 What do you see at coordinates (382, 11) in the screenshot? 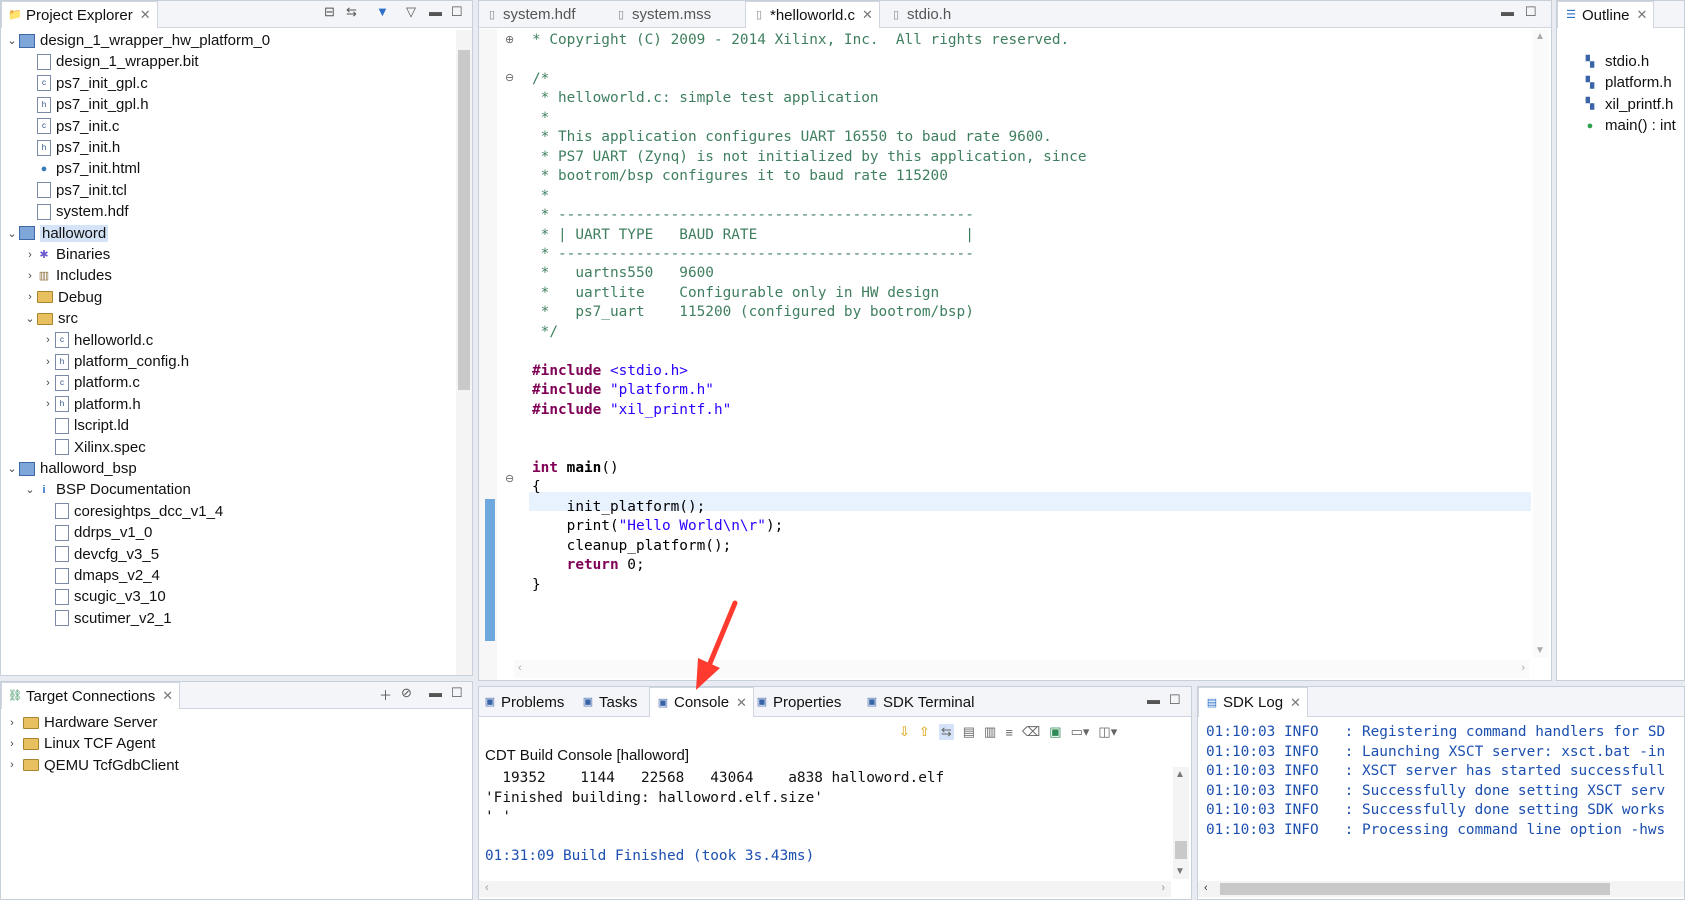
I see `filter-icon: ▼` at bounding box center [382, 11].